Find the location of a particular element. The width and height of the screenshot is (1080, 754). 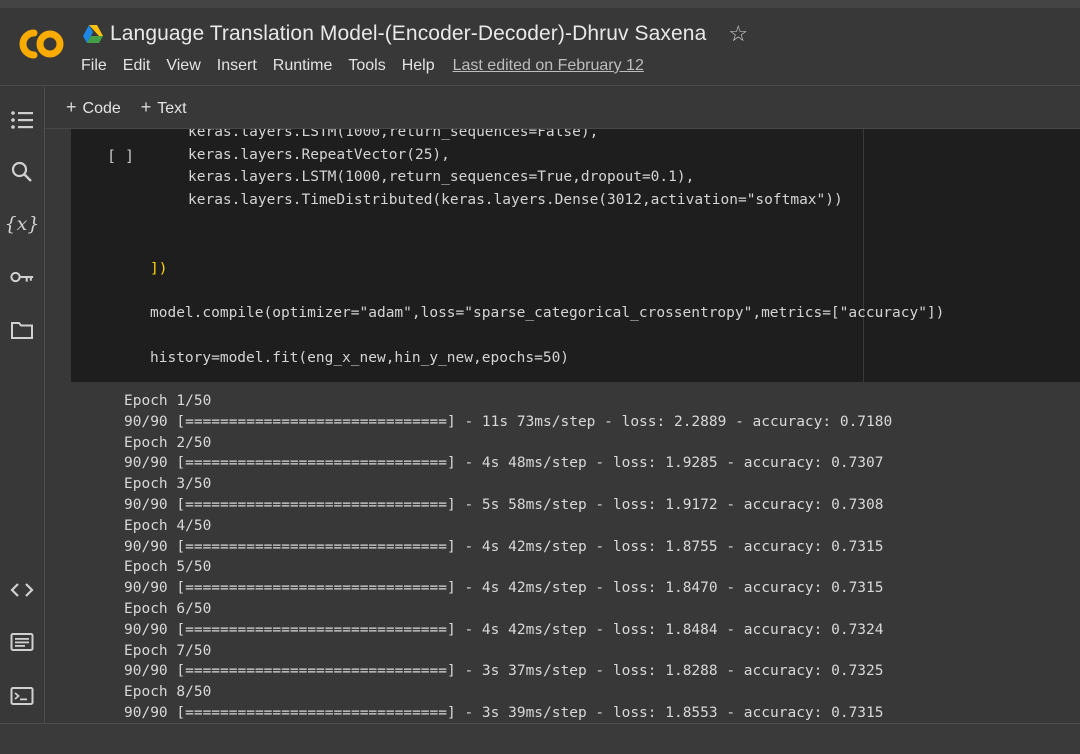

epoch-header: Epoch 4/50 is located at coordinates (168, 526).